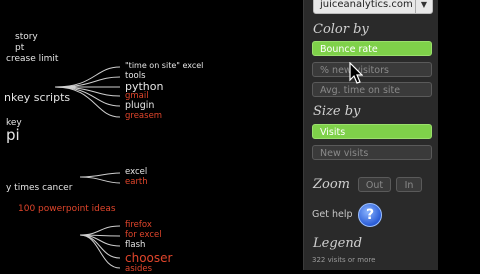  What do you see at coordinates (332, 184) in the screenshot?
I see `zoom-heading: Zoom` at bounding box center [332, 184].